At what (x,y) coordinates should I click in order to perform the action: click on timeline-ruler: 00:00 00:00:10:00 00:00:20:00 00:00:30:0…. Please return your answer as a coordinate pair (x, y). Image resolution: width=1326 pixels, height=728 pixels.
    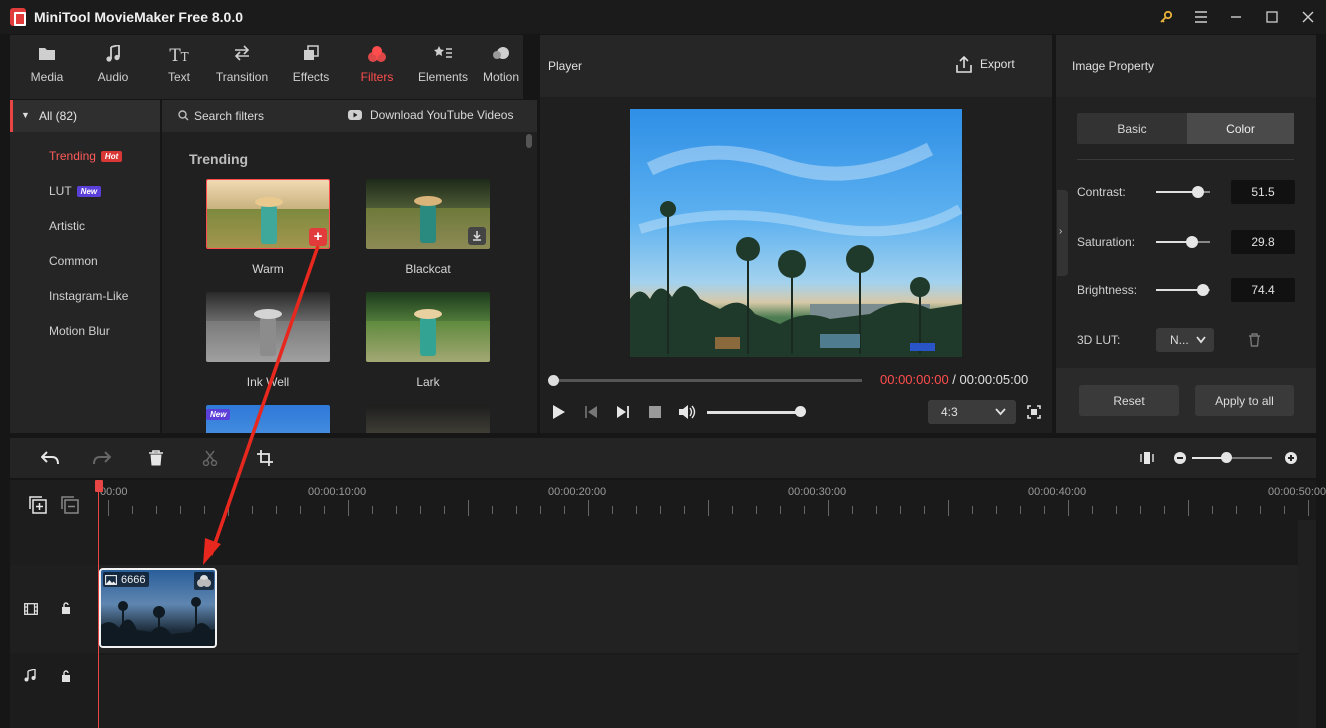
    Looking at the image, I should click on (712, 500).